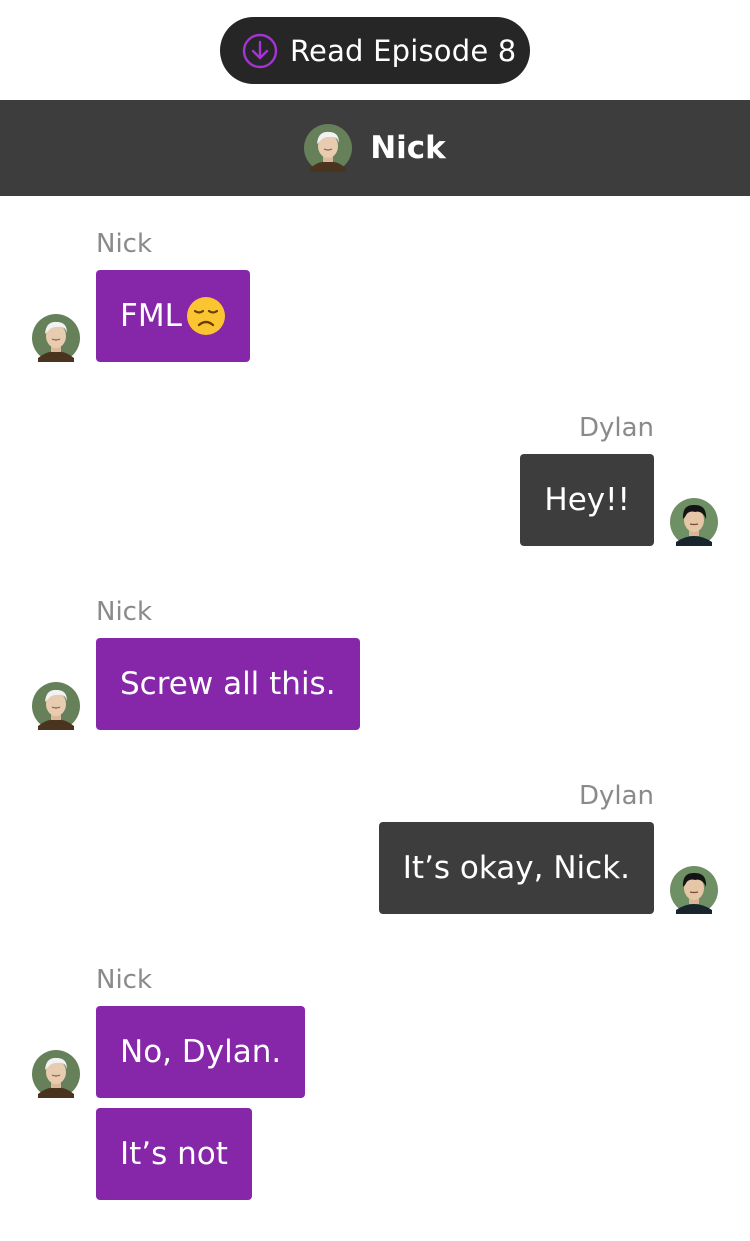 Image resolution: width=750 pixels, height=1241 pixels. What do you see at coordinates (403, 50) in the screenshot?
I see `read-episode-label: Read Episode 8` at bounding box center [403, 50].